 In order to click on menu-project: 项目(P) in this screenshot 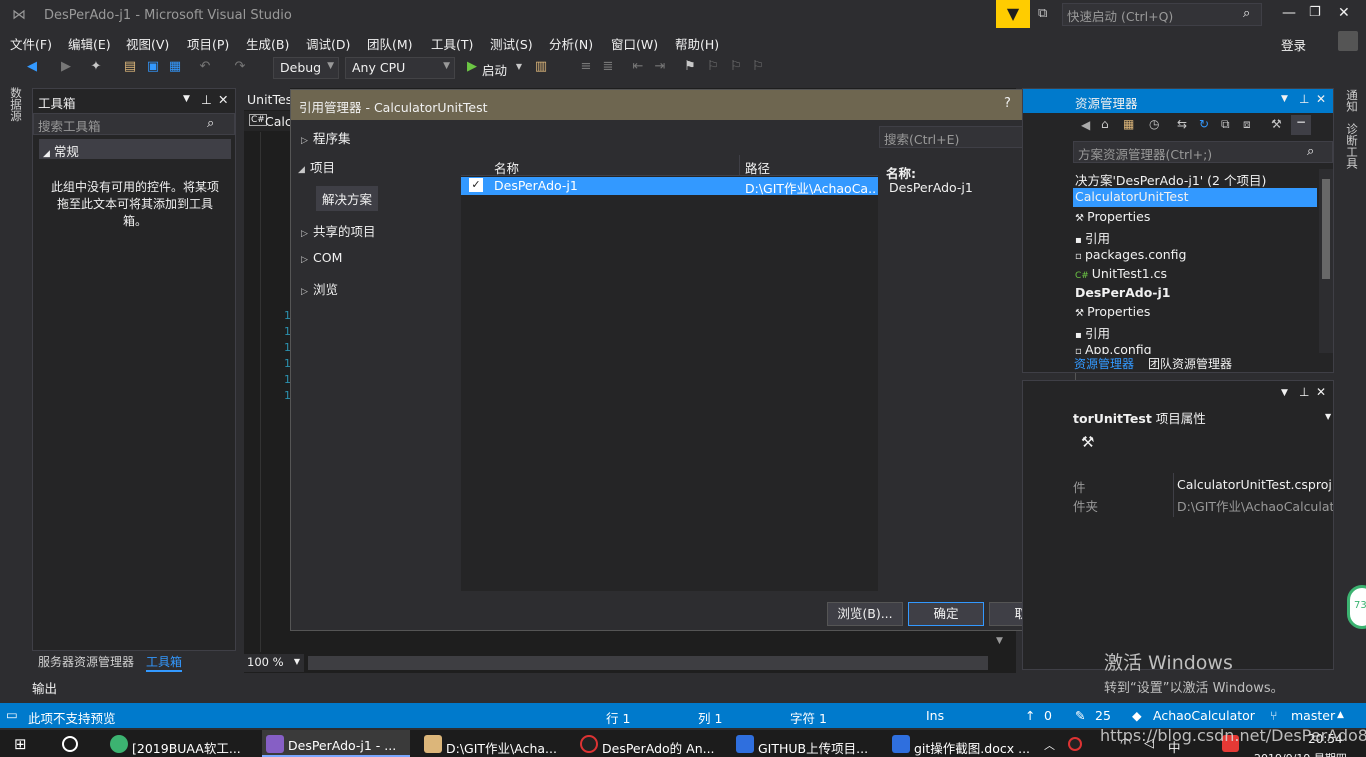, I will do `click(208, 43)`.